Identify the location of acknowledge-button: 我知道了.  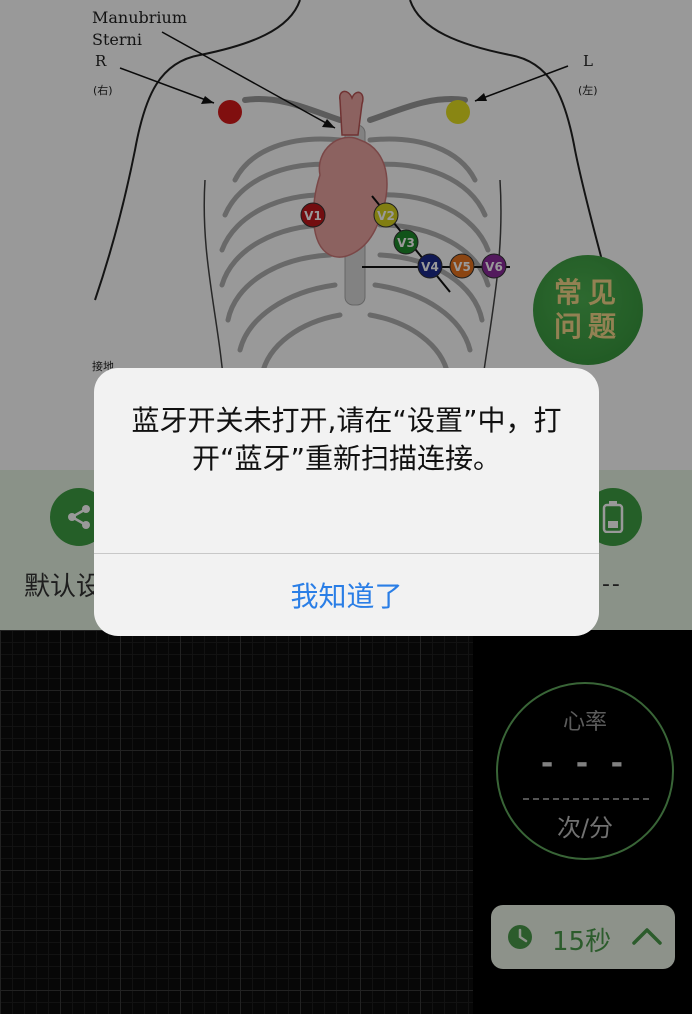
(346, 595).